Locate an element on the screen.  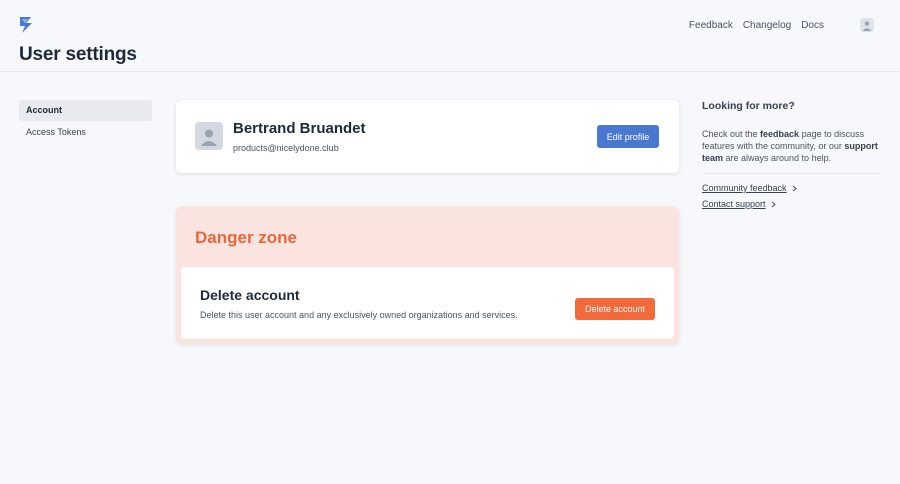
sidebar-item-account: Account is located at coordinates (85, 110).